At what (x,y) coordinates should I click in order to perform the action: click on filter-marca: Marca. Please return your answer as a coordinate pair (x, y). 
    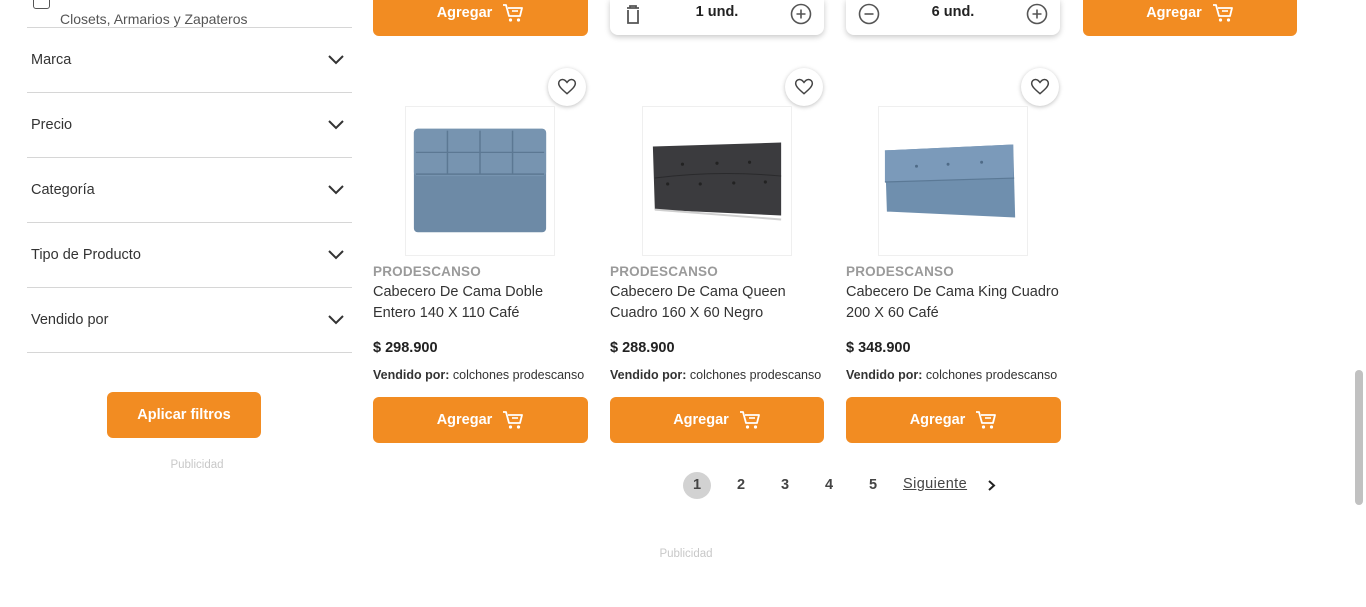
    Looking at the image, I should click on (189, 60).